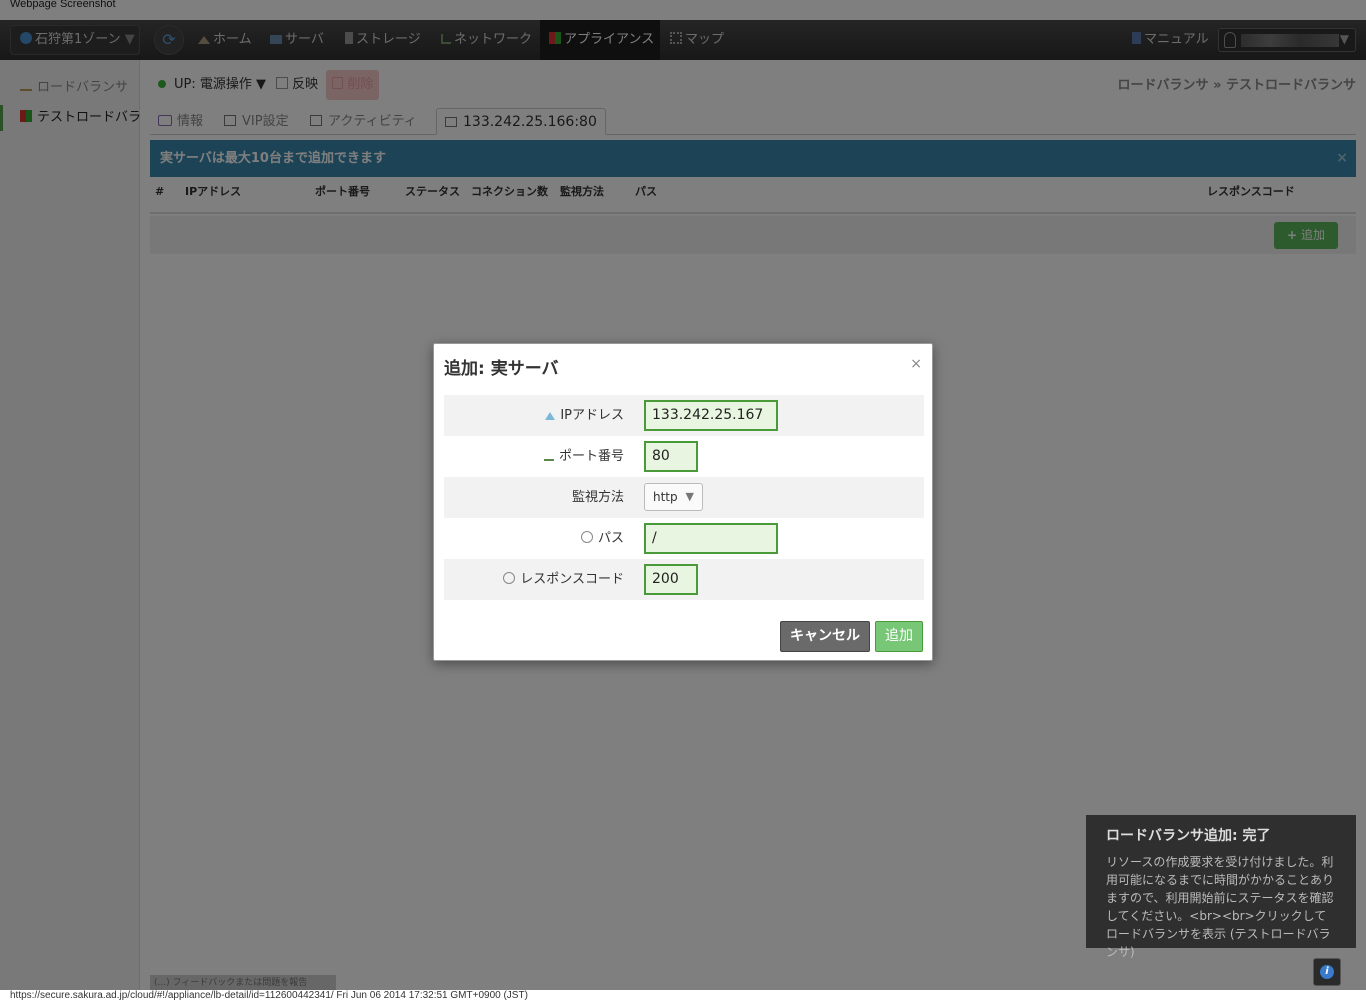 This screenshot has width=1366, height=1003. Describe the element at coordinates (825, 636) in the screenshot. I see `cancel-button: キャンセル` at that location.